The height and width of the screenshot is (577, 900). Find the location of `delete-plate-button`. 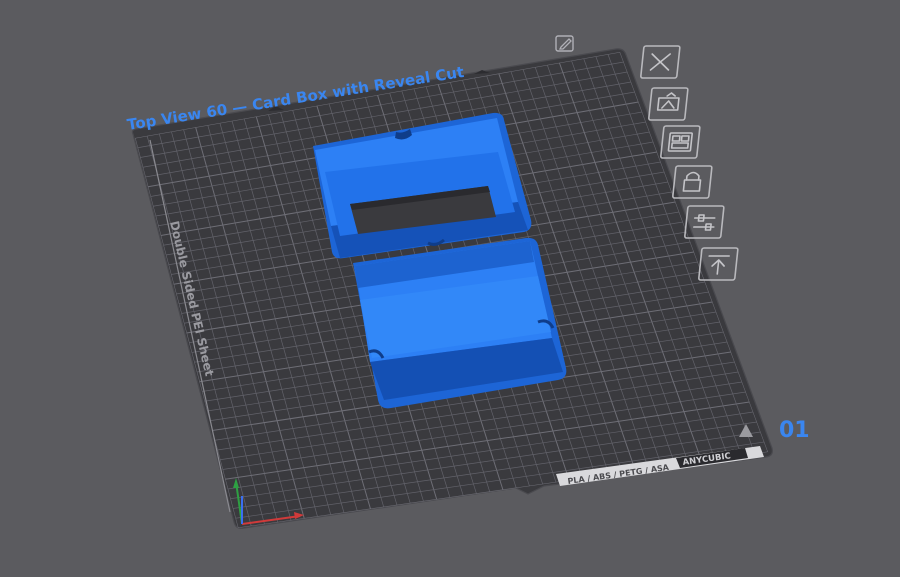

delete-plate-button is located at coordinates (660, 62).